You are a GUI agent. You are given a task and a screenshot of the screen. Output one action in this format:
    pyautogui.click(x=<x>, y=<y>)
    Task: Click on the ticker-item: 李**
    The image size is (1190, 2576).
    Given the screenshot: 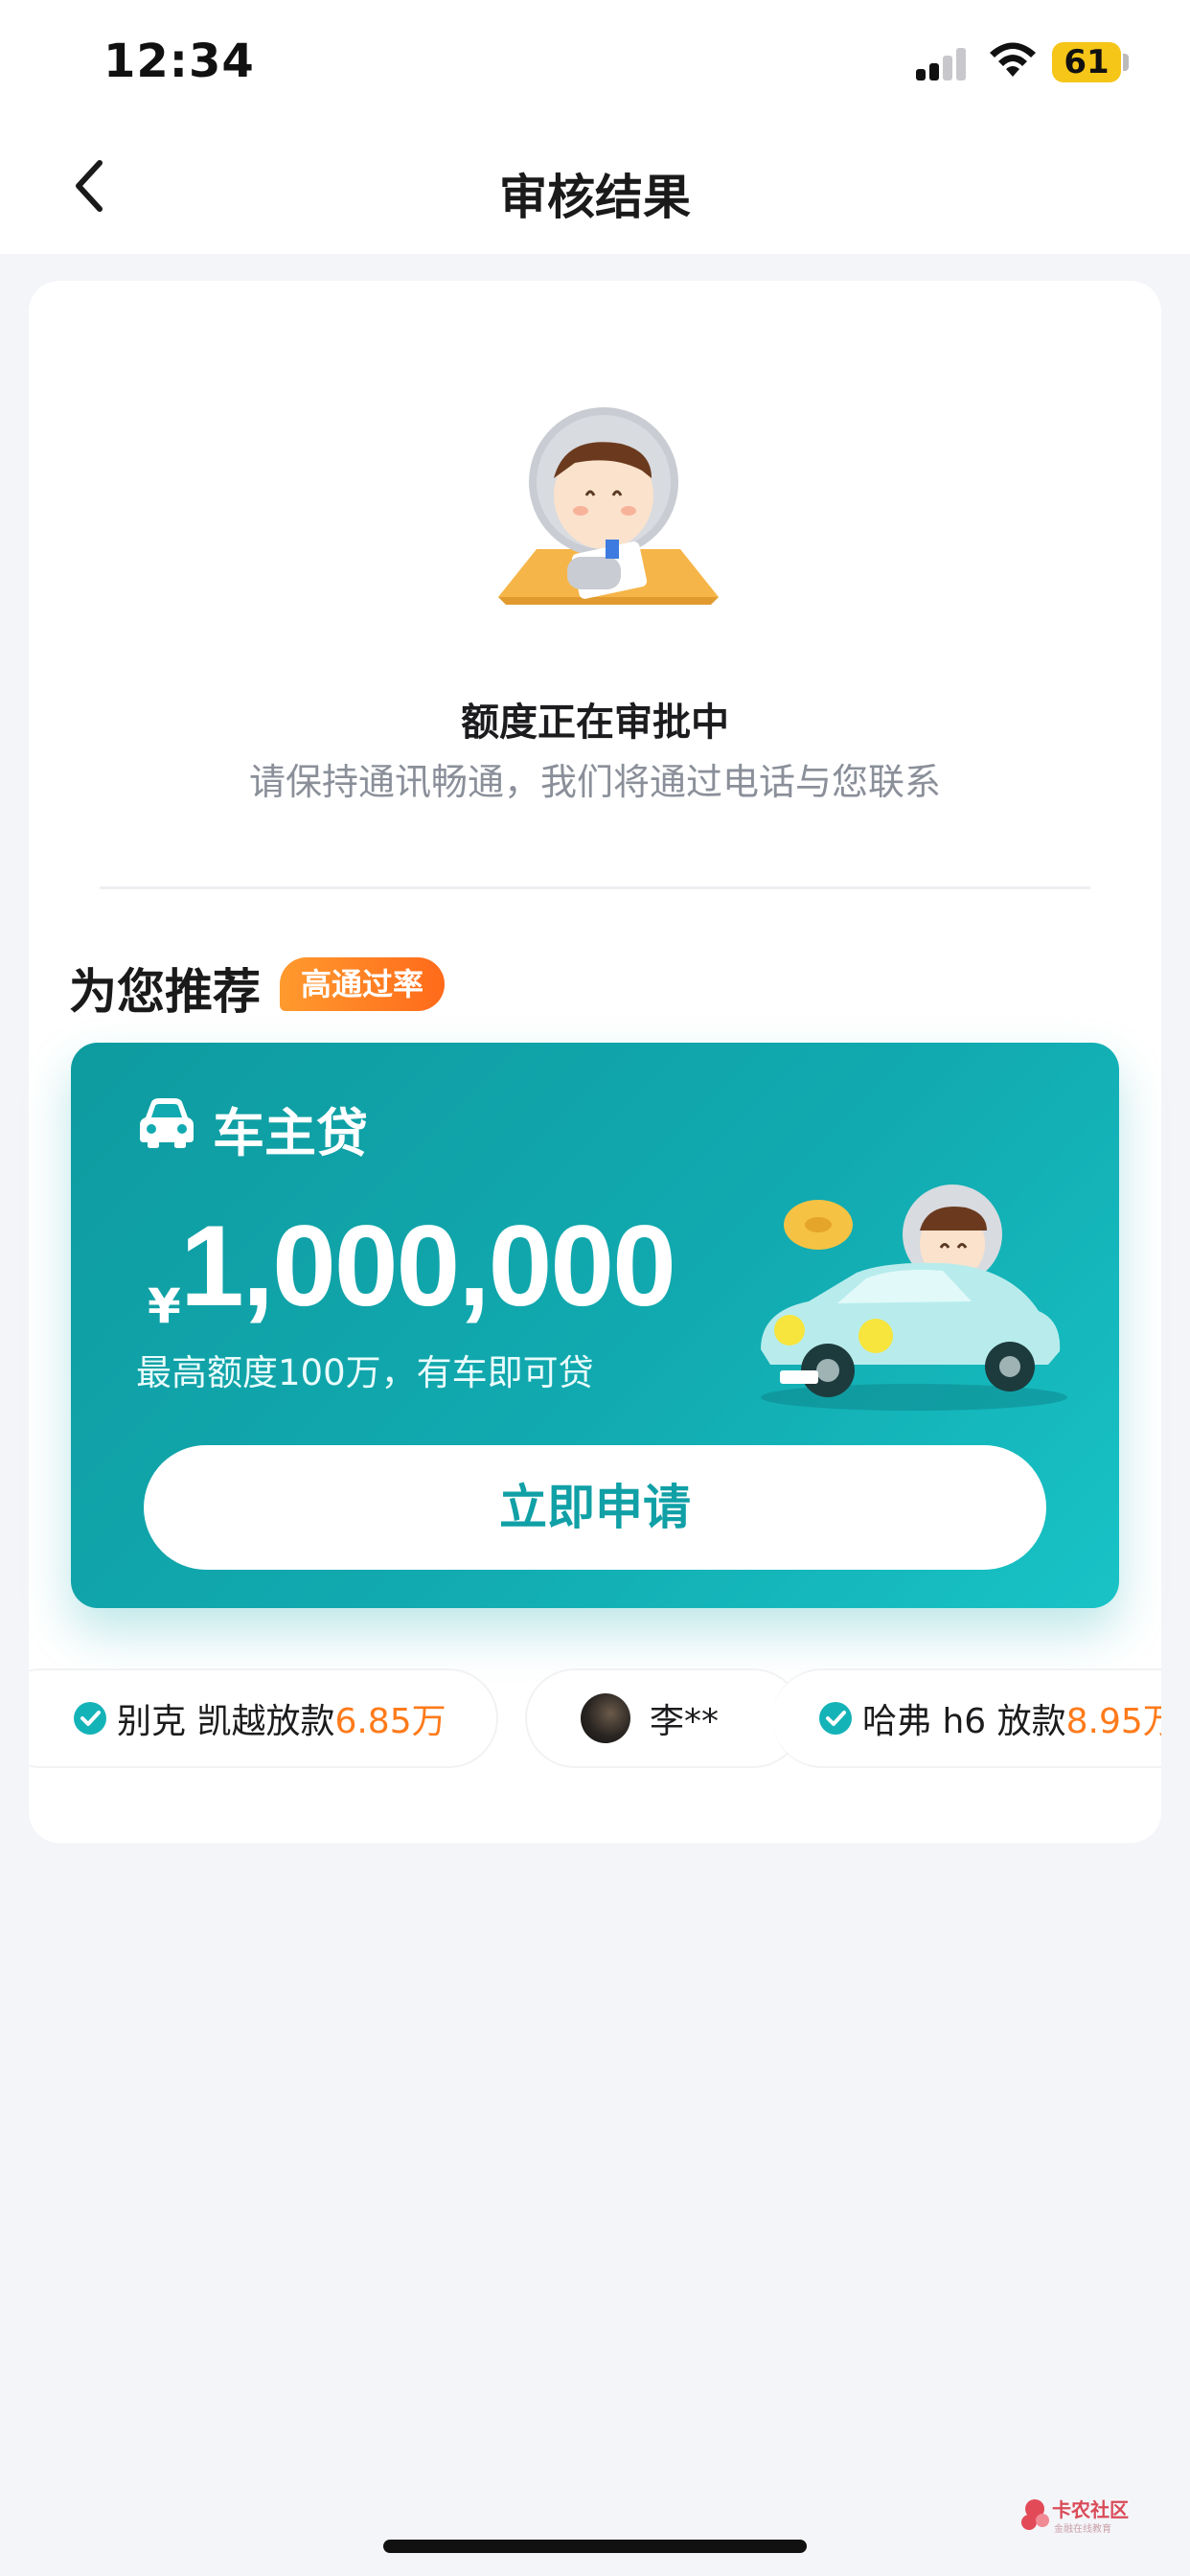 What is the action you would take?
    pyautogui.click(x=664, y=1718)
    